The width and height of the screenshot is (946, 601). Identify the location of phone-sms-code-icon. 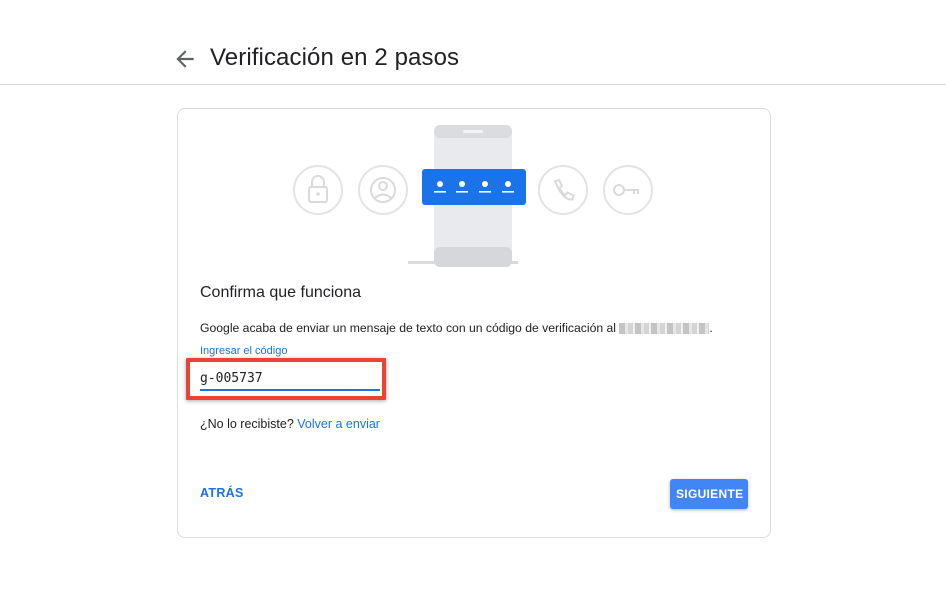
(467, 196).